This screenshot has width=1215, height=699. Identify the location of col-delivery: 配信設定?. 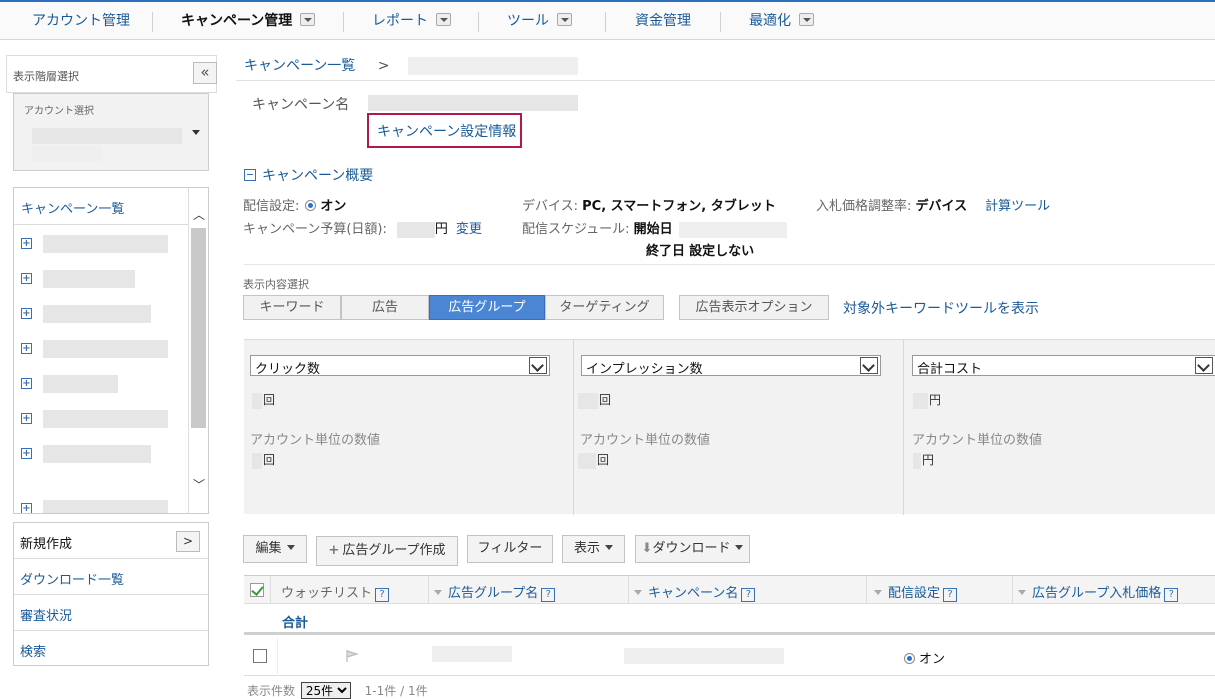
(916, 592).